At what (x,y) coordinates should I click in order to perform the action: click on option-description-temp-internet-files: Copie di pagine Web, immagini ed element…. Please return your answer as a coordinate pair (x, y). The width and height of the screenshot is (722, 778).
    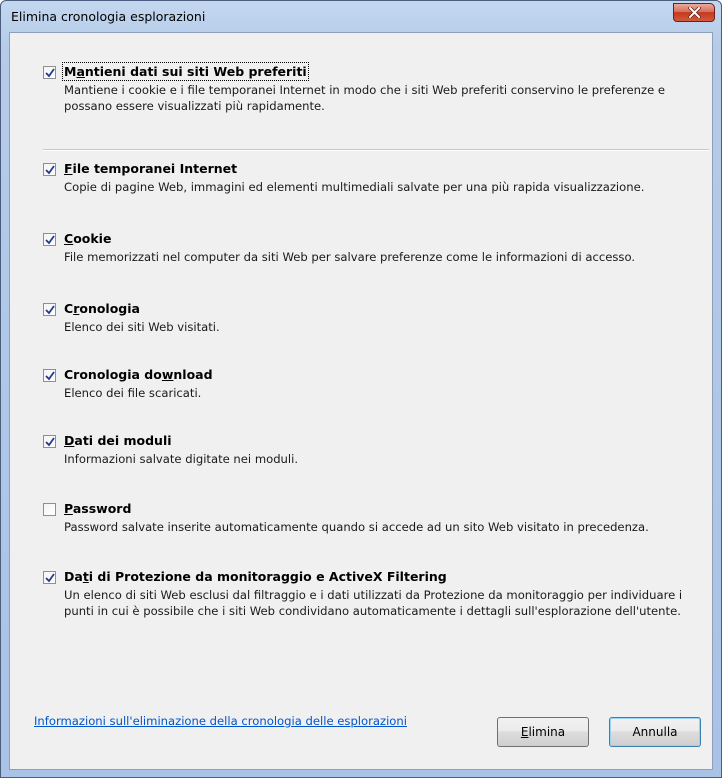
    Looking at the image, I should click on (354, 187).